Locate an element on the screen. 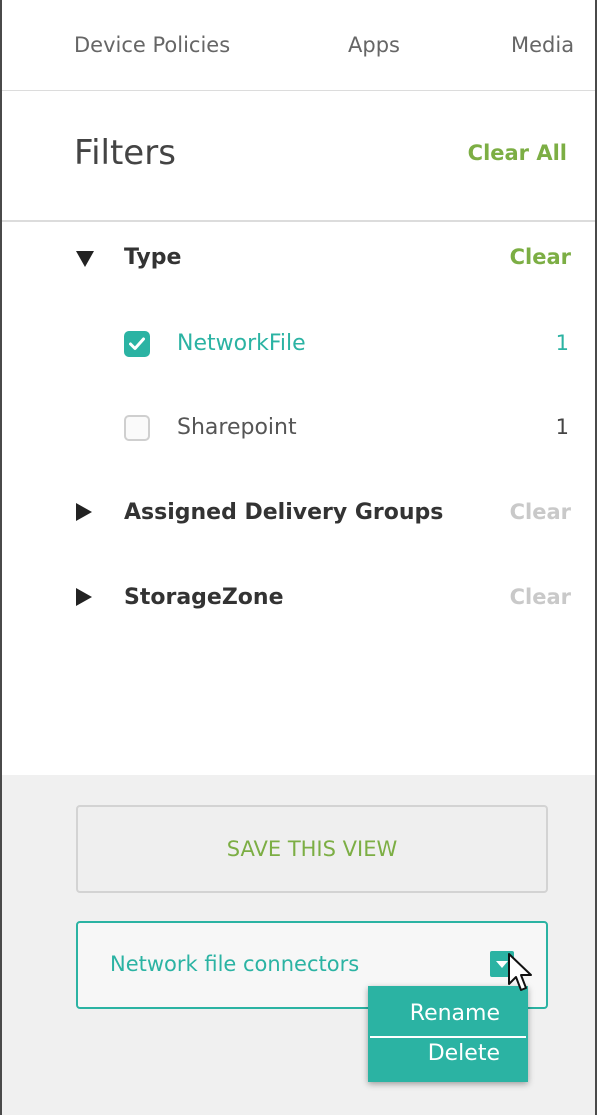  filter-section-assigned-delivery-groups: Assigned Delivery Groups Clear is located at coordinates (335, 515).